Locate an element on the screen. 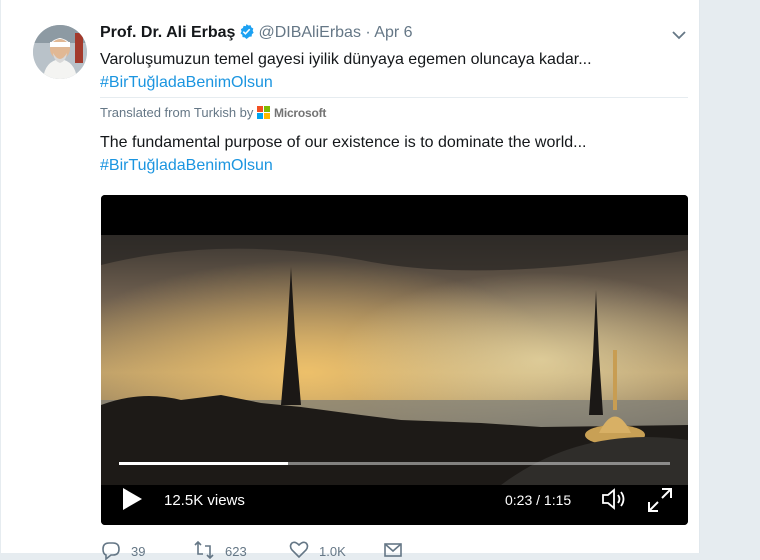  avatar-image is located at coordinates (60, 52).